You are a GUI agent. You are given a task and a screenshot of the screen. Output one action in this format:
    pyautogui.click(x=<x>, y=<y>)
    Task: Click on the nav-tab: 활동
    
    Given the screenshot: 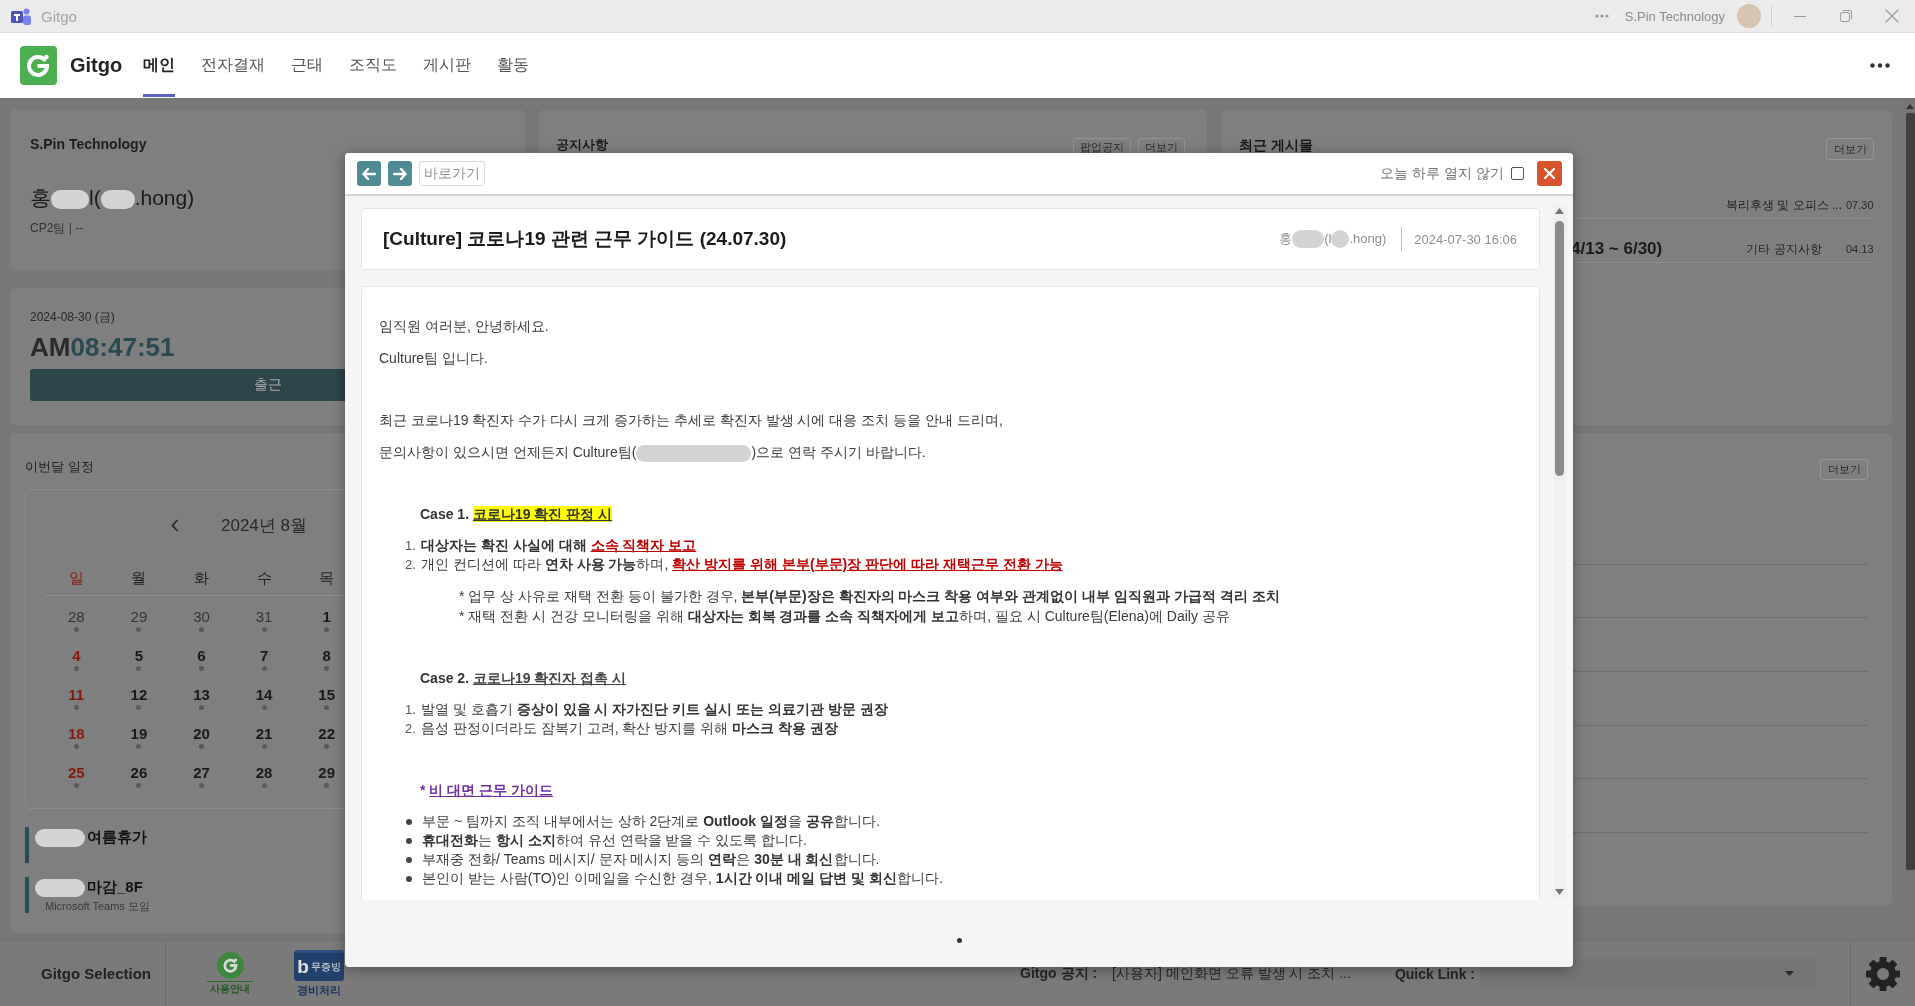 What is the action you would take?
    pyautogui.click(x=513, y=65)
    